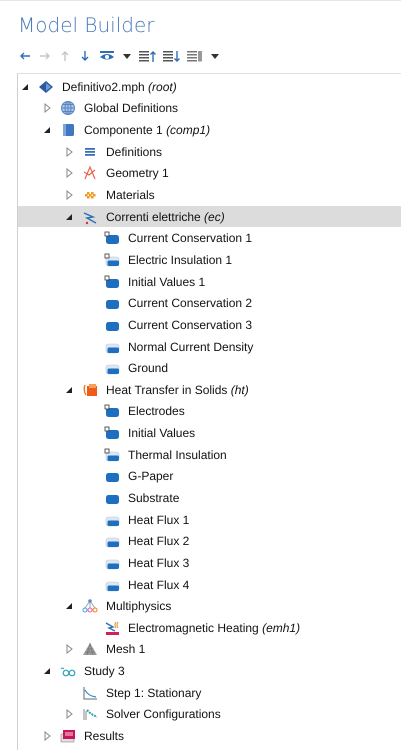  I want to click on tree-item: Materials, so click(209, 195).